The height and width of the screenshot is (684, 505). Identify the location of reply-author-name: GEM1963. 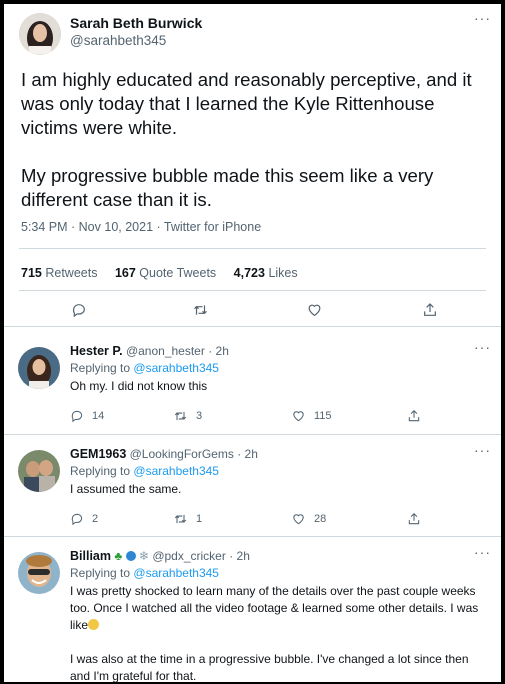
(98, 454).